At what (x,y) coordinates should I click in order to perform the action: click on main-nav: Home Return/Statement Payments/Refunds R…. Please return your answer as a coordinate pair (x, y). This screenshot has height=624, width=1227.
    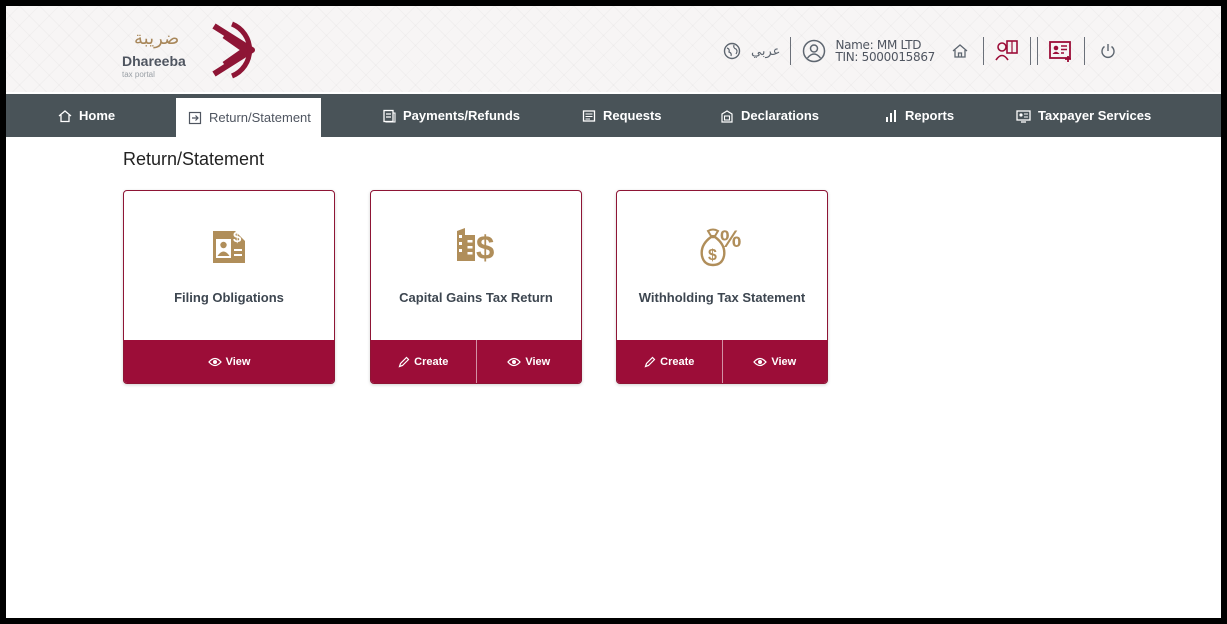
    Looking at the image, I should click on (613, 115).